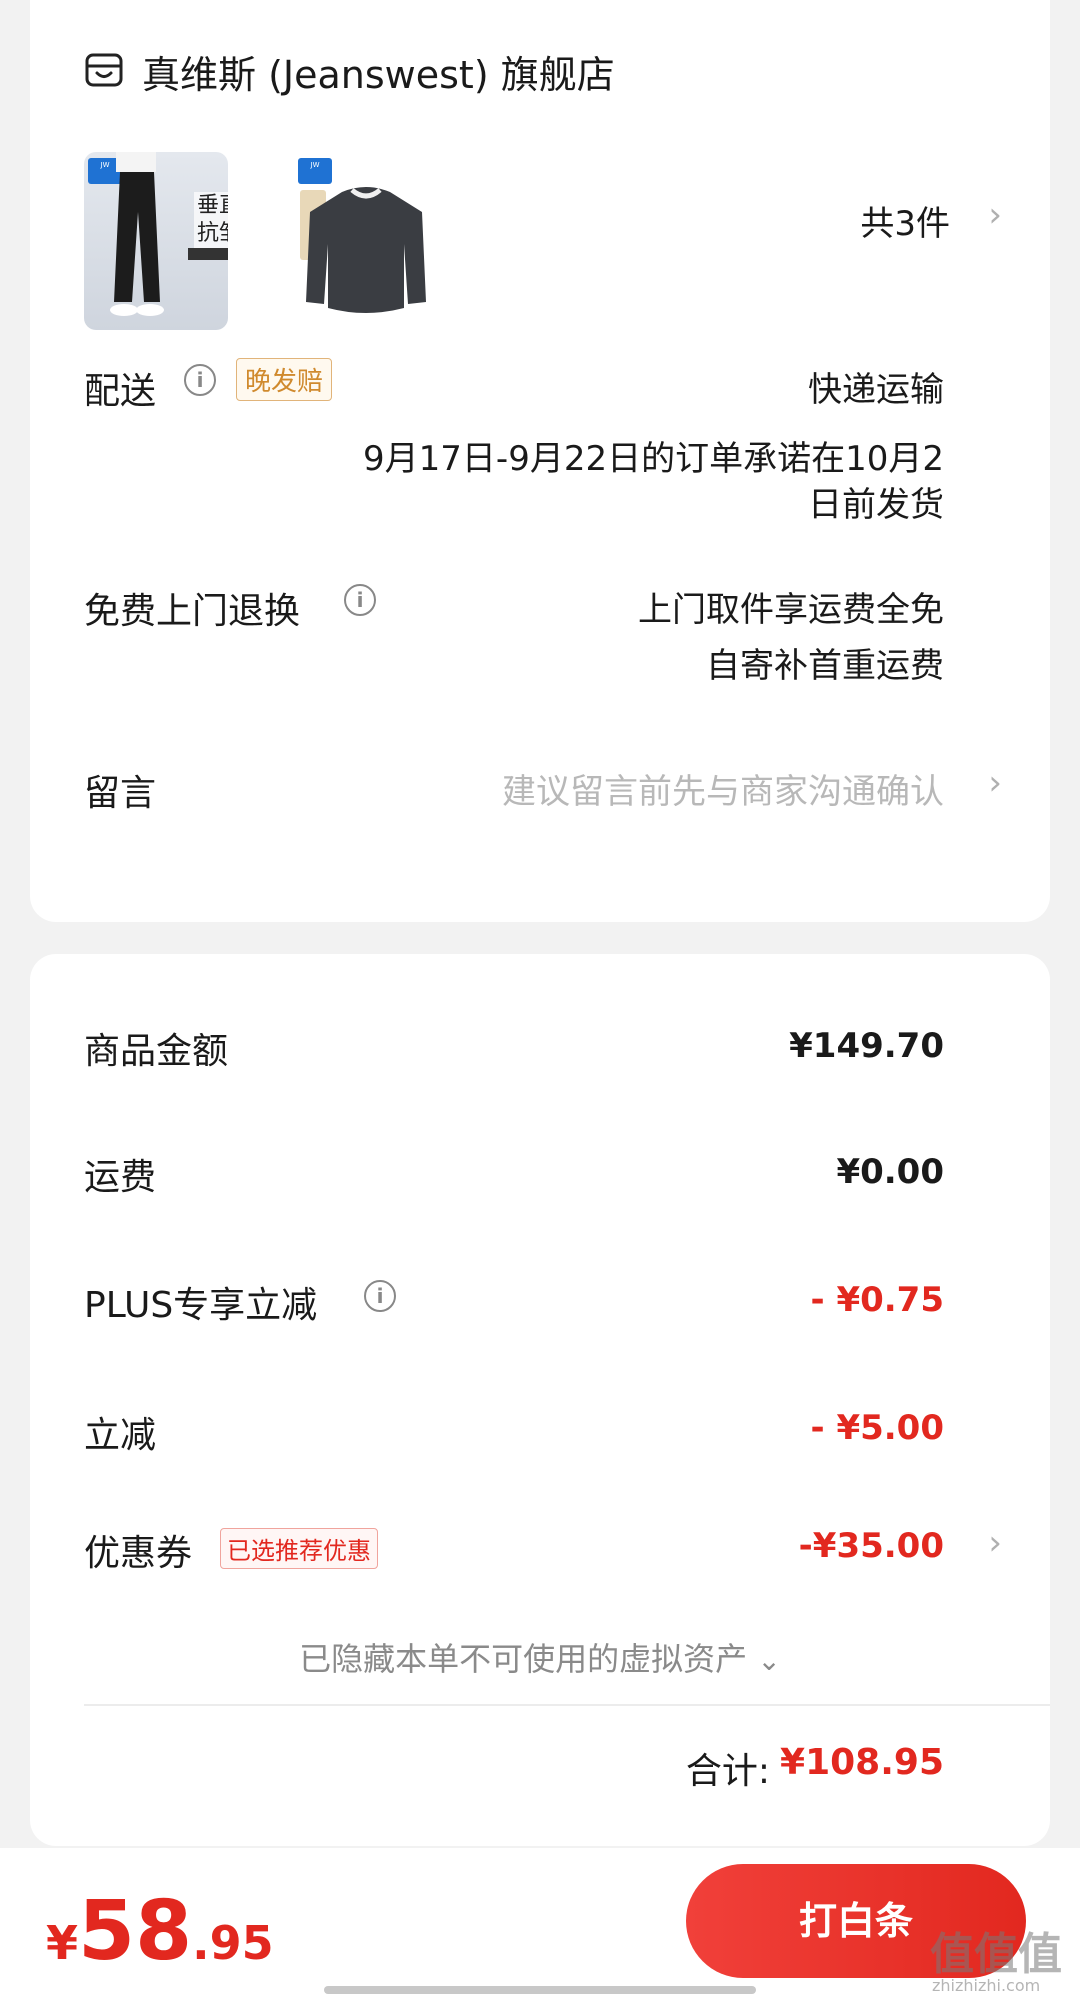 This screenshot has height=1998, width=1080. I want to click on late-compensation-badge: 晚发赔, so click(284, 379).